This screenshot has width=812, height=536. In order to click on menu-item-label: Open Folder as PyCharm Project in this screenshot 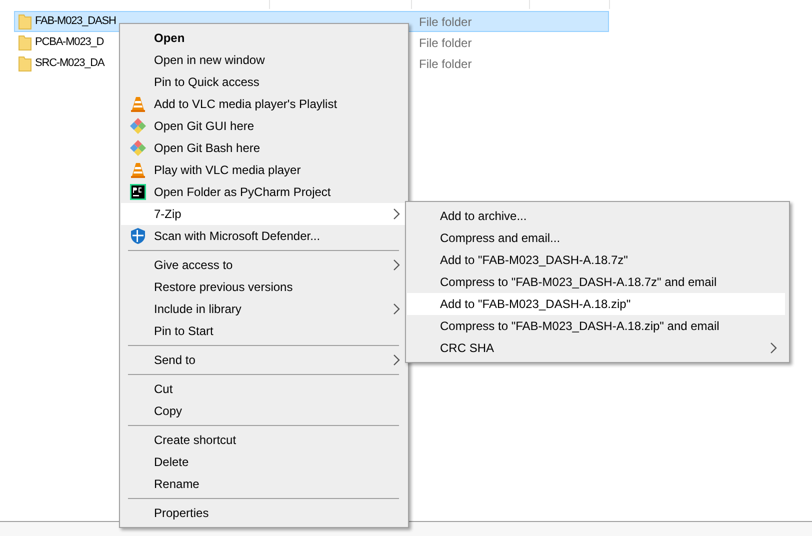, I will do `click(243, 192)`.